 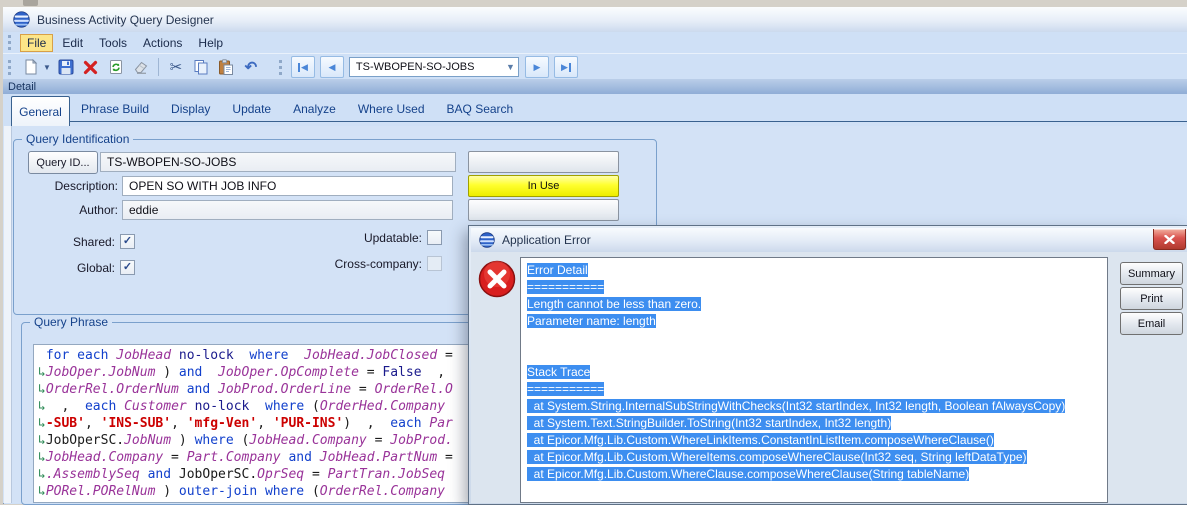 What do you see at coordinates (1151, 298) in the screenshot?
I see `print-button: Print` at bounding box center [1151, 298].